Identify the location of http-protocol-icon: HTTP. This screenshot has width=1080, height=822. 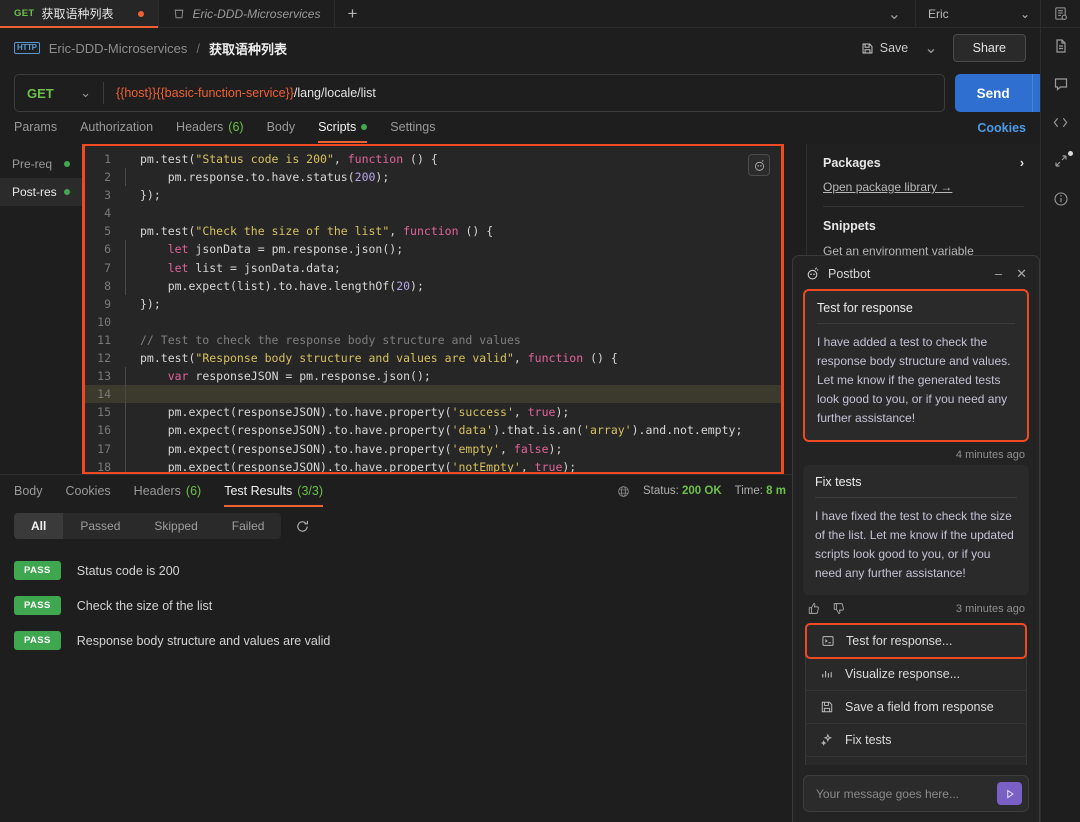
(27, 48).